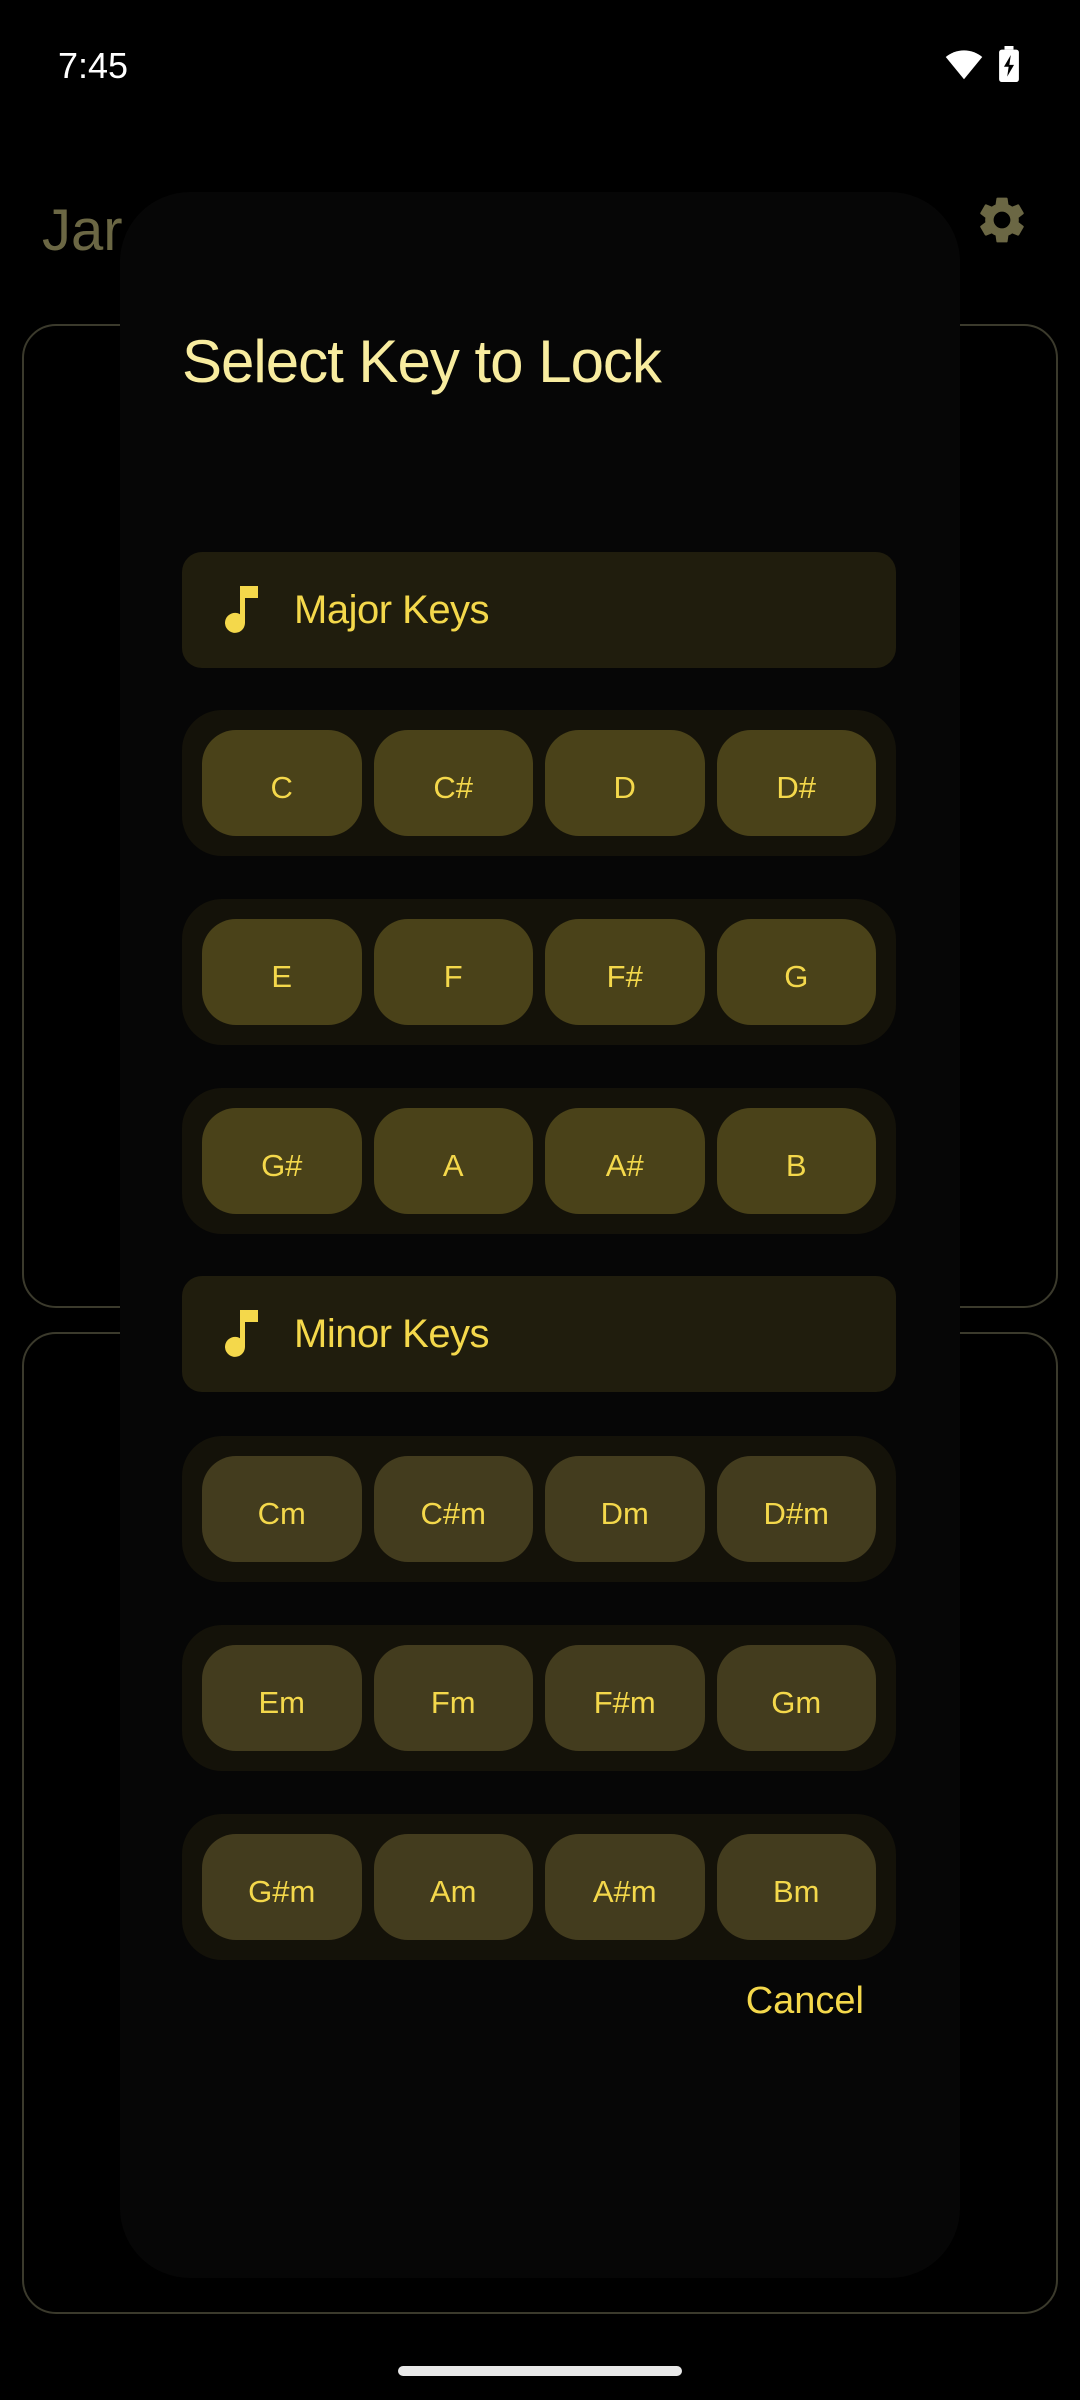 This screenshot has height=2400, width=1080. Describe the element at coordinates (282, 1161) in the screenshot. I see `key-button-G-sharp: G#` at that location.